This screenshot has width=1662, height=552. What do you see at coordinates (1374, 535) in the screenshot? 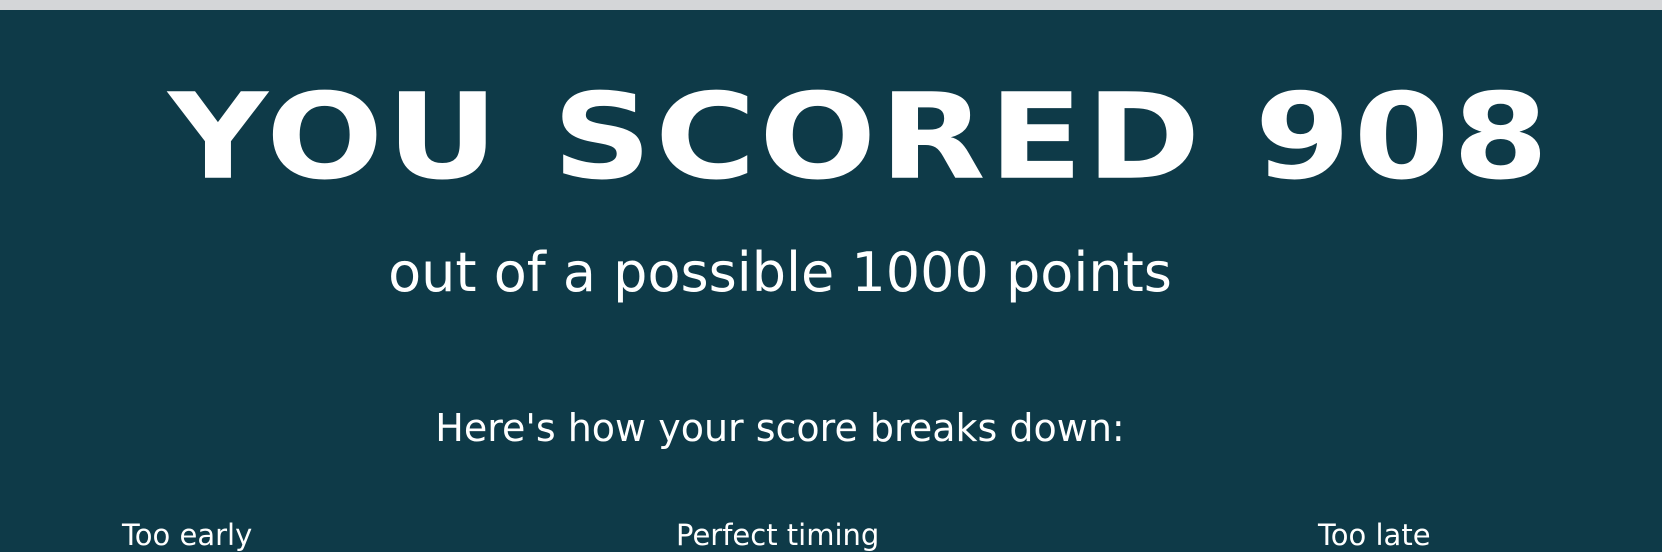
I see `timing-label-too-late: Too late` at bounding box center [1374, 535].